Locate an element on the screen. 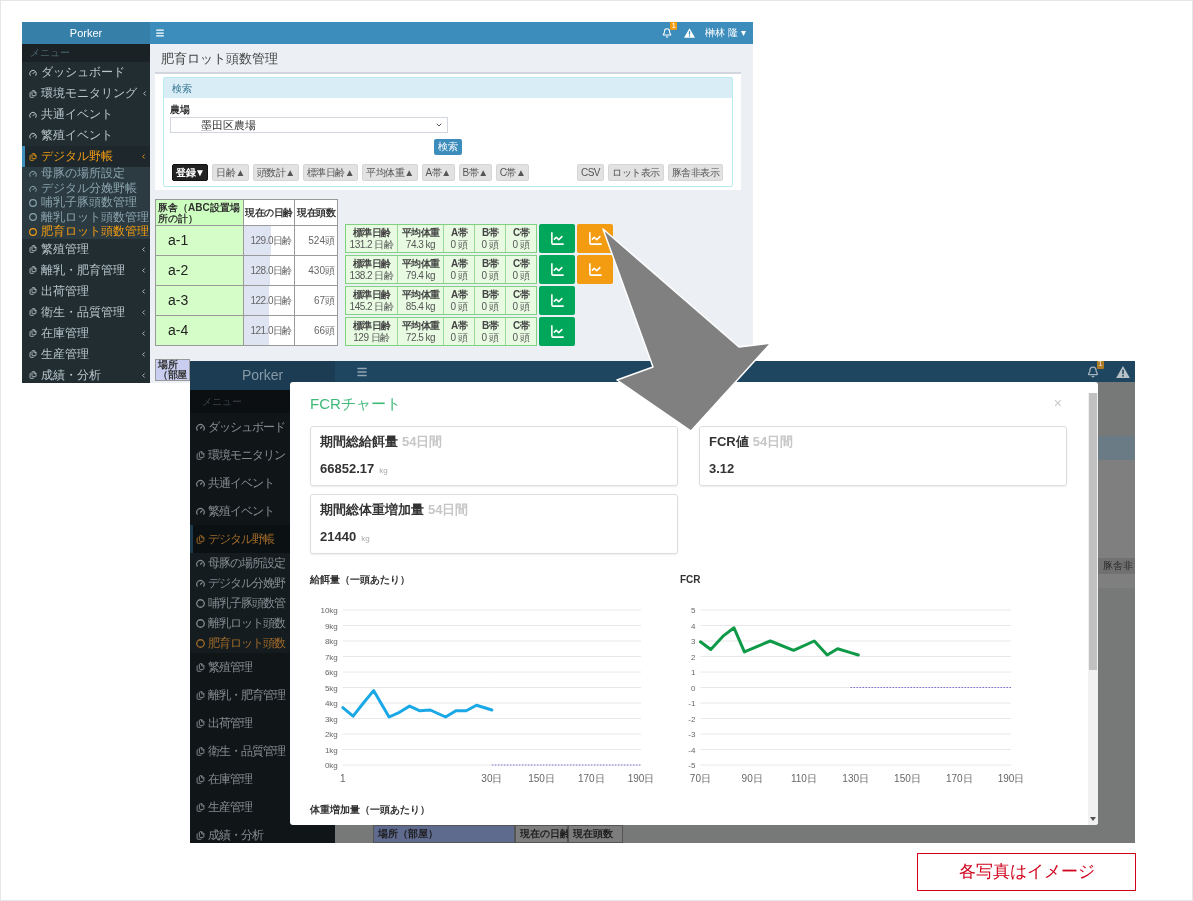 The height and width of the screenshot is (901, 1193). submenu-item: 哺乳子豚頭数管 is located at coordinates (240, 603).